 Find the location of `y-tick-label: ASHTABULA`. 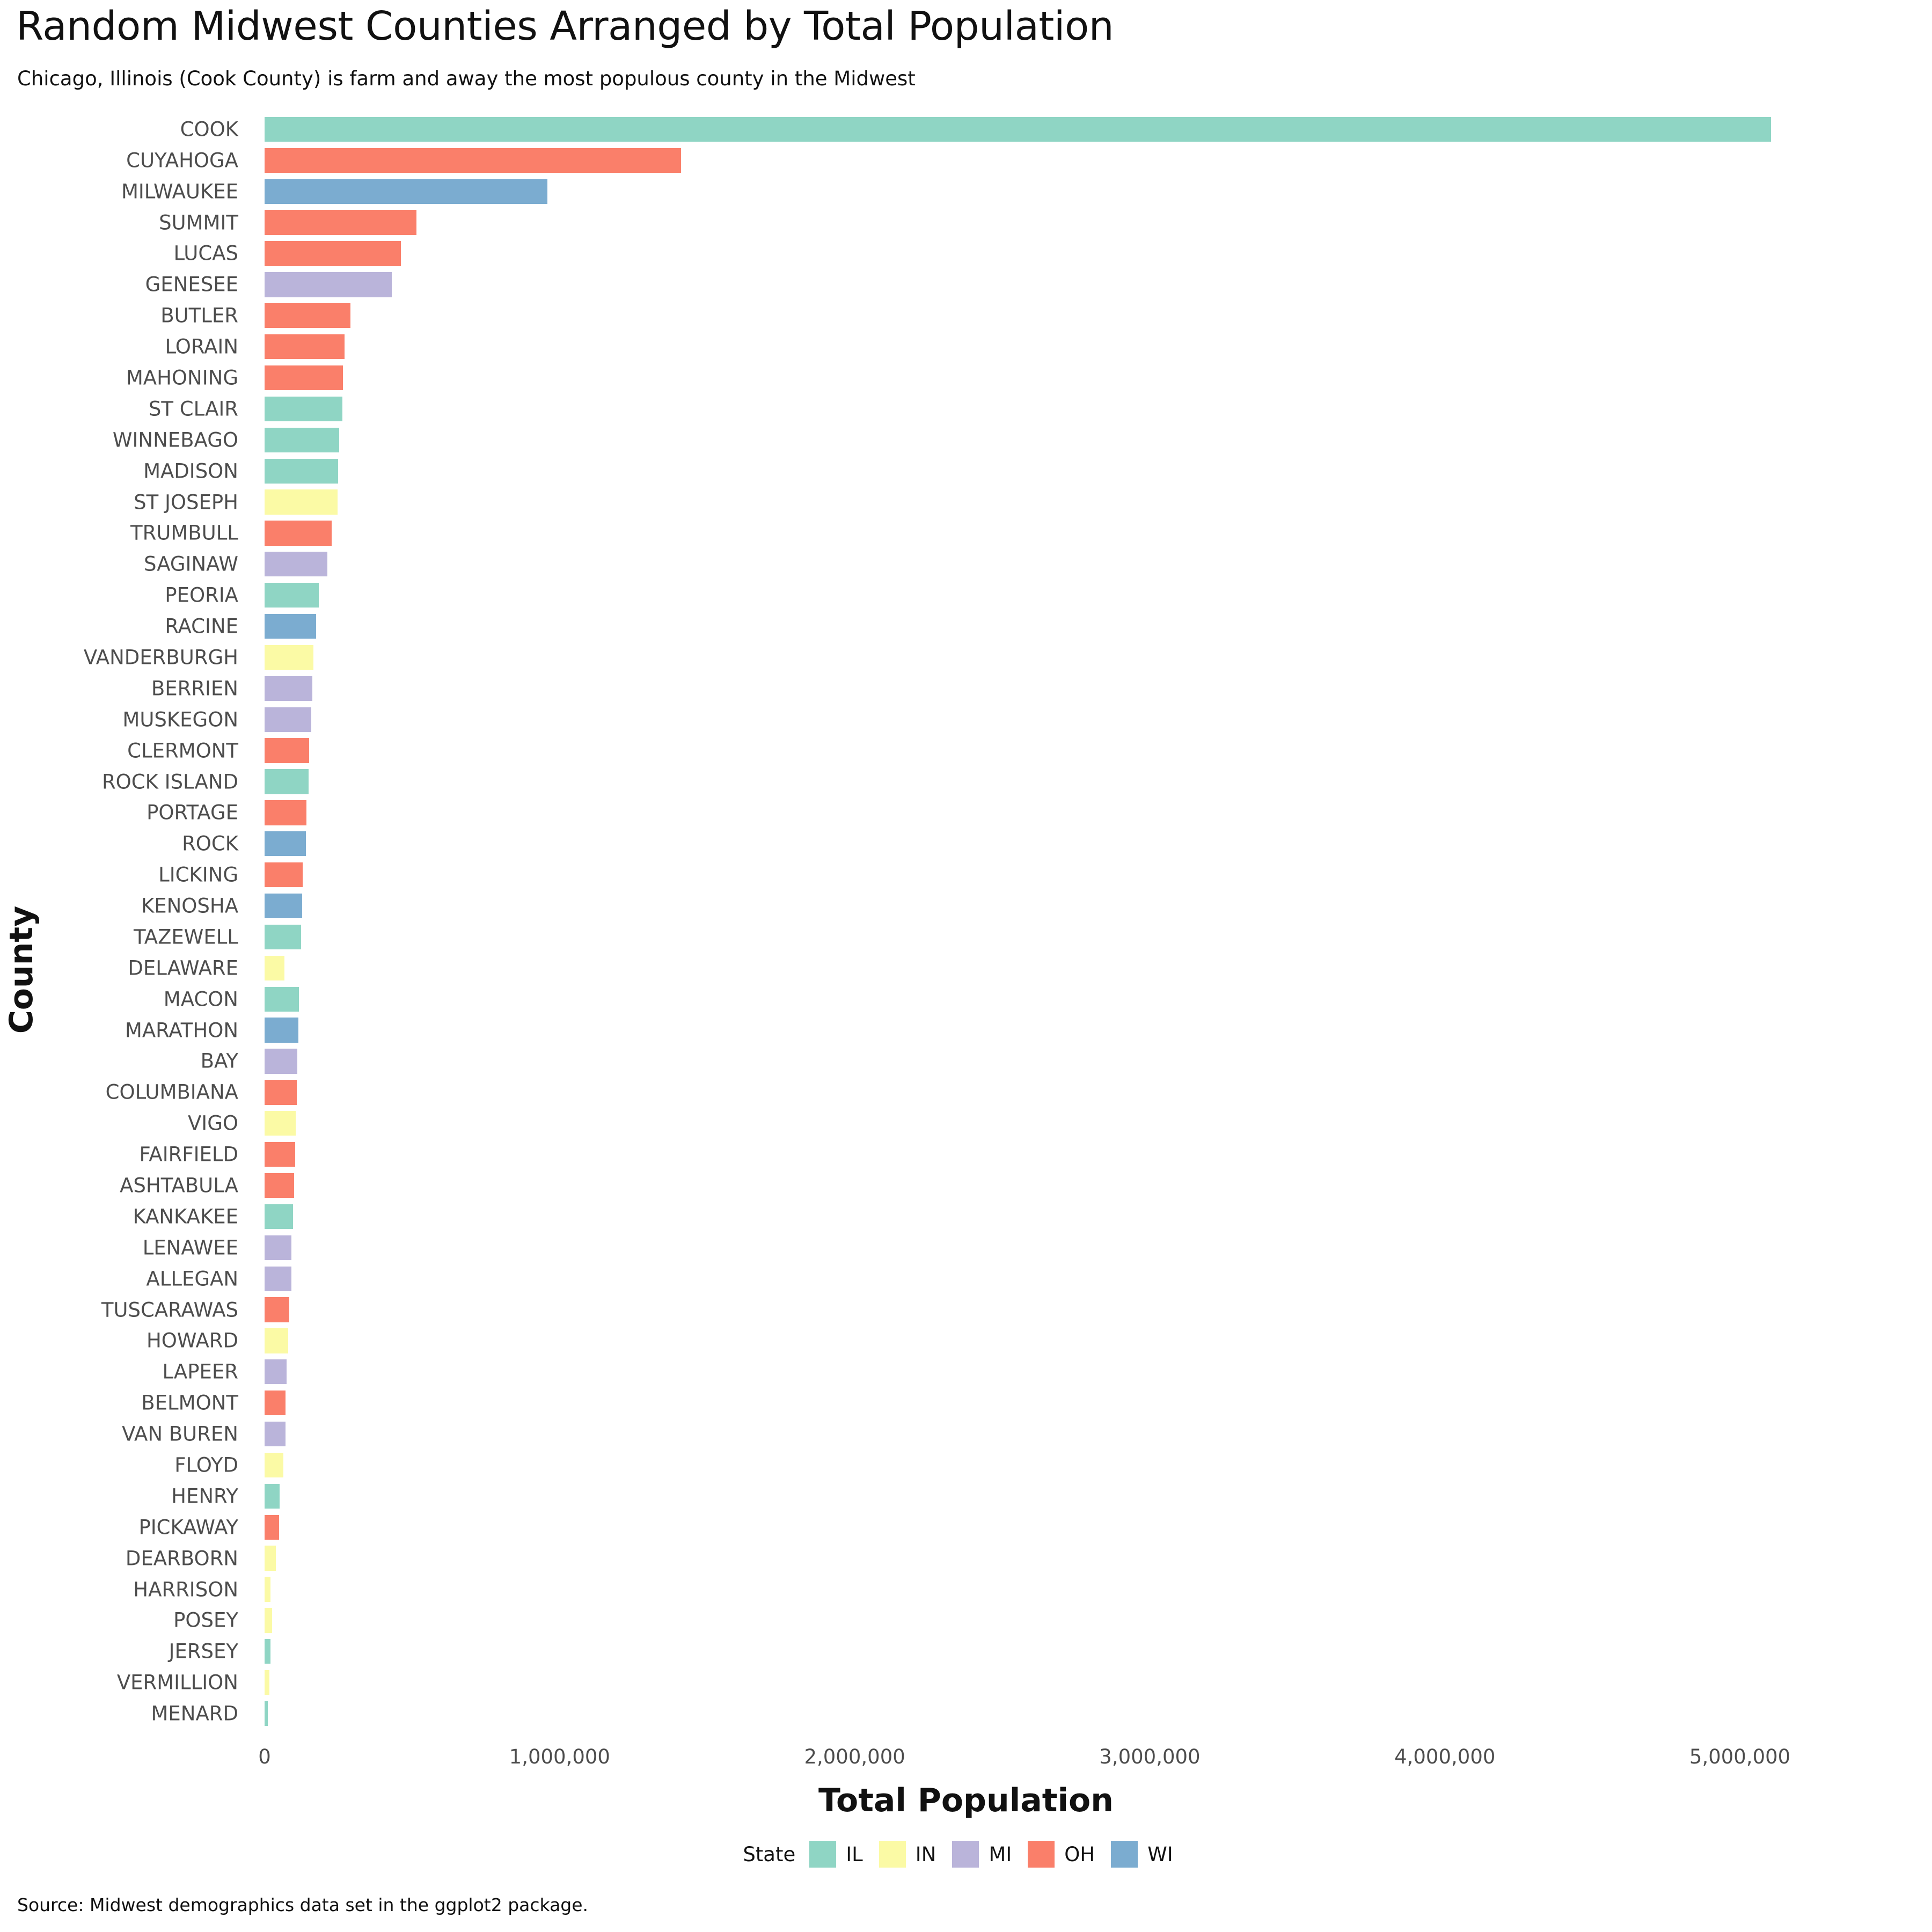

y-tick-label: ASHTABULA is located at coordinates (179, 1185).